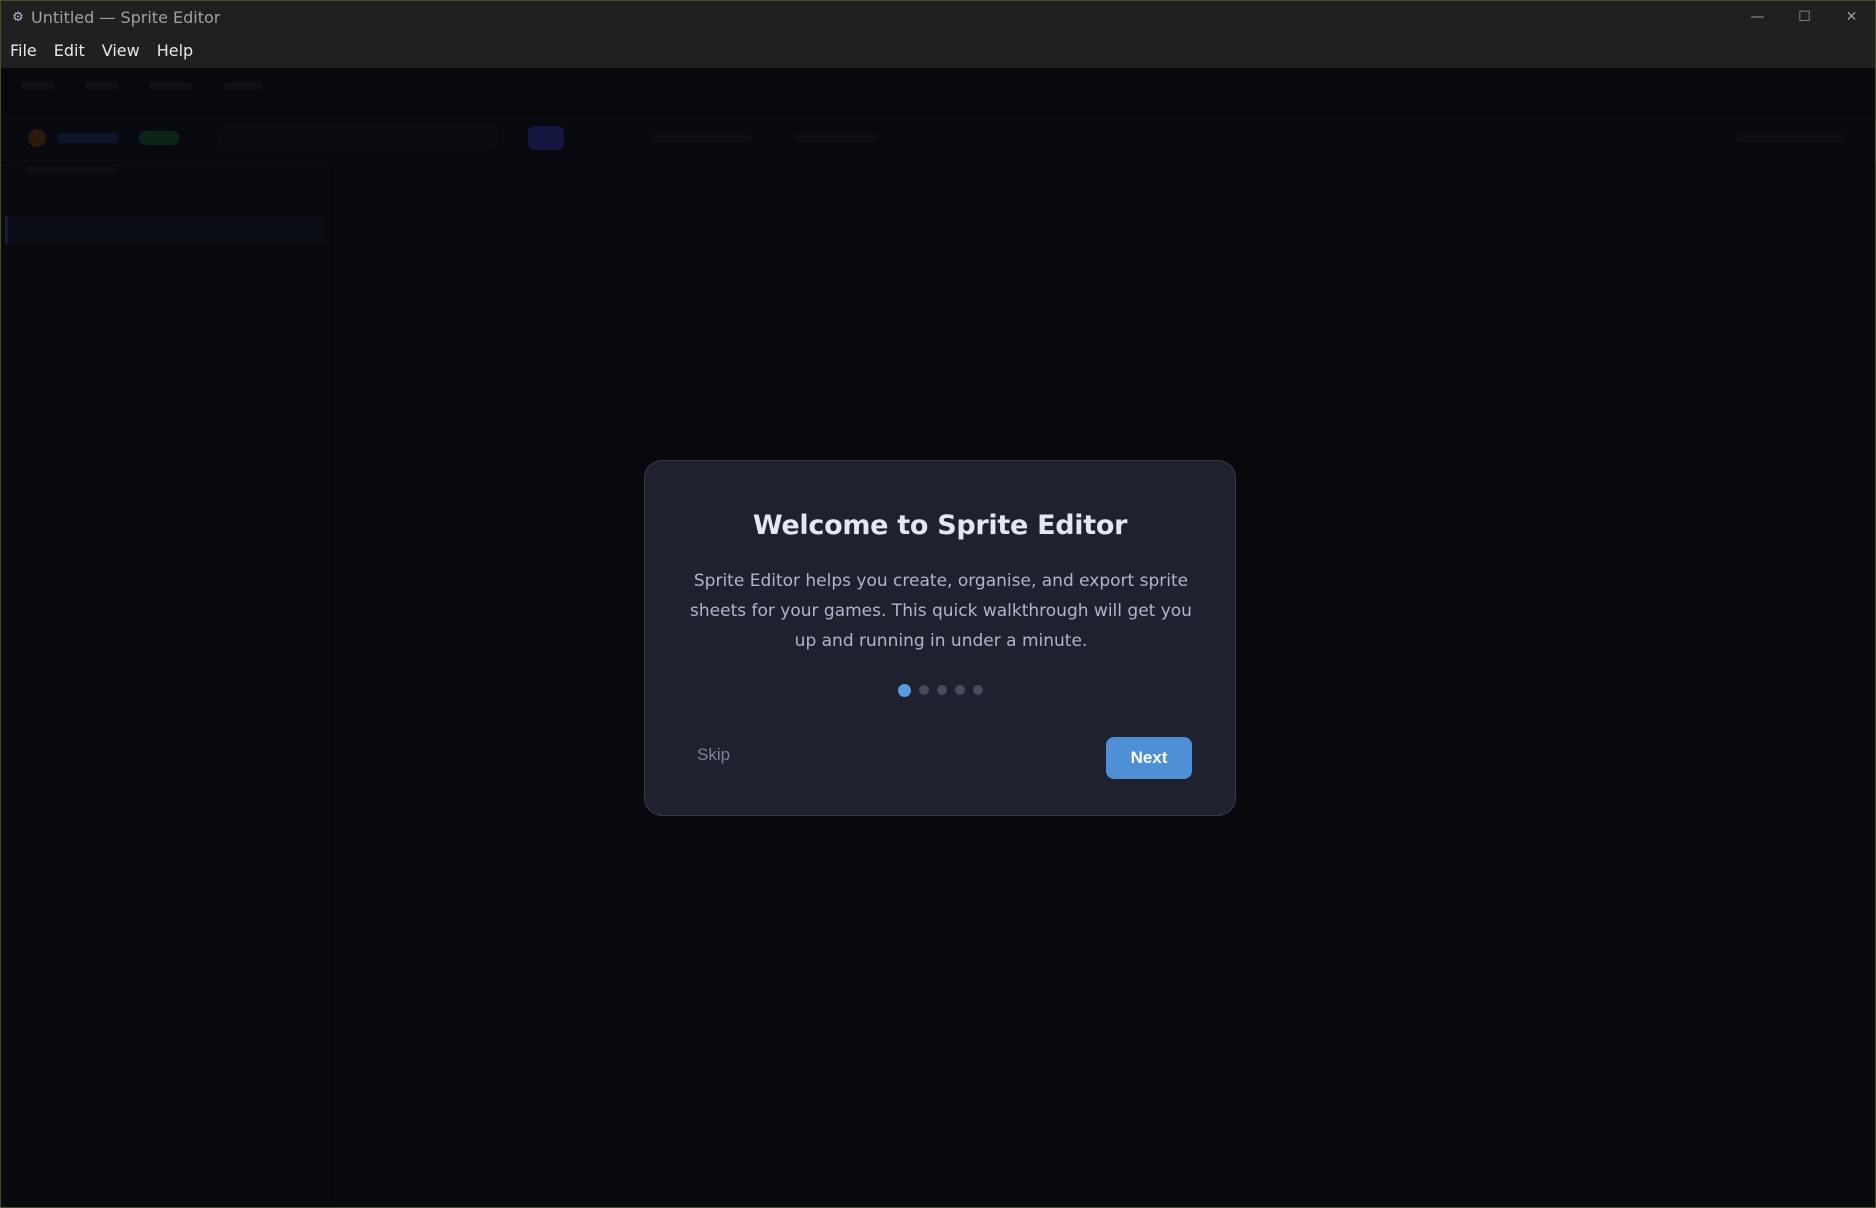 The height and width of the screenshot is (1208, 1876). What do you see at coordinates (142, 86) in the screenshot?
I see `dimmed-menu` at bounding box center [142, 86].